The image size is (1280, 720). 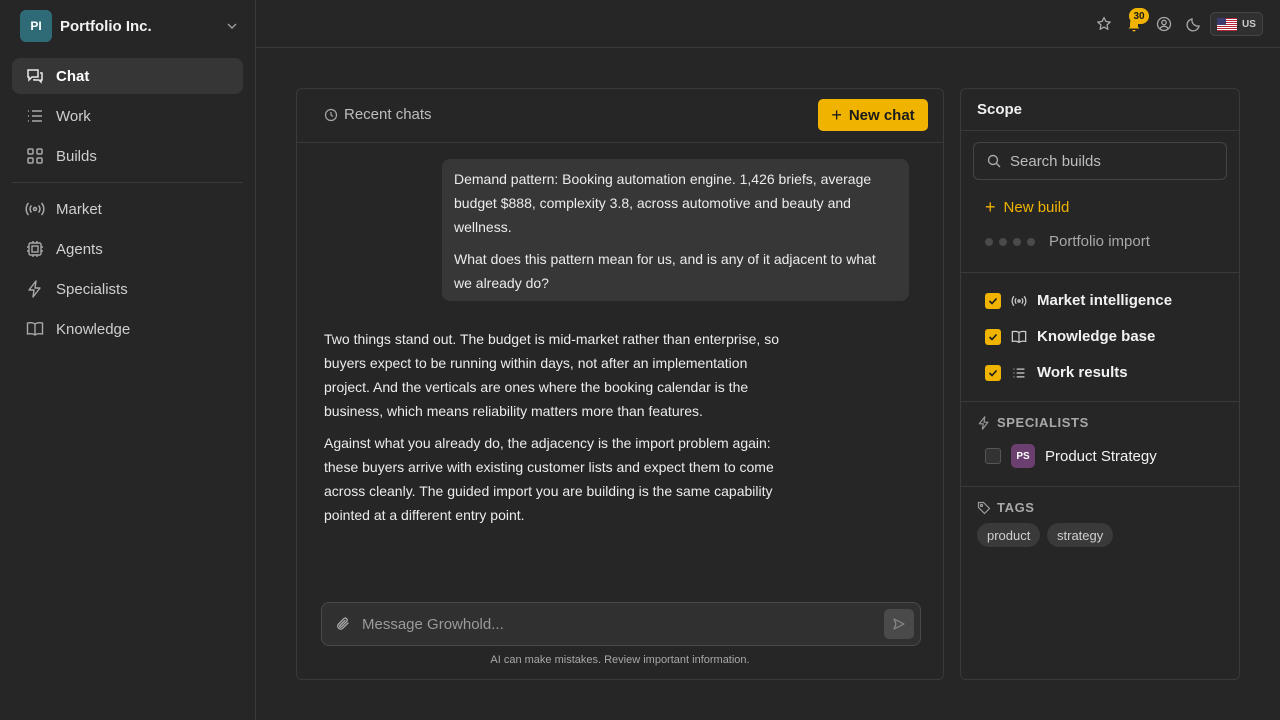 I want to click on tags-heading: TAGS, so click(x=1006, y=507).